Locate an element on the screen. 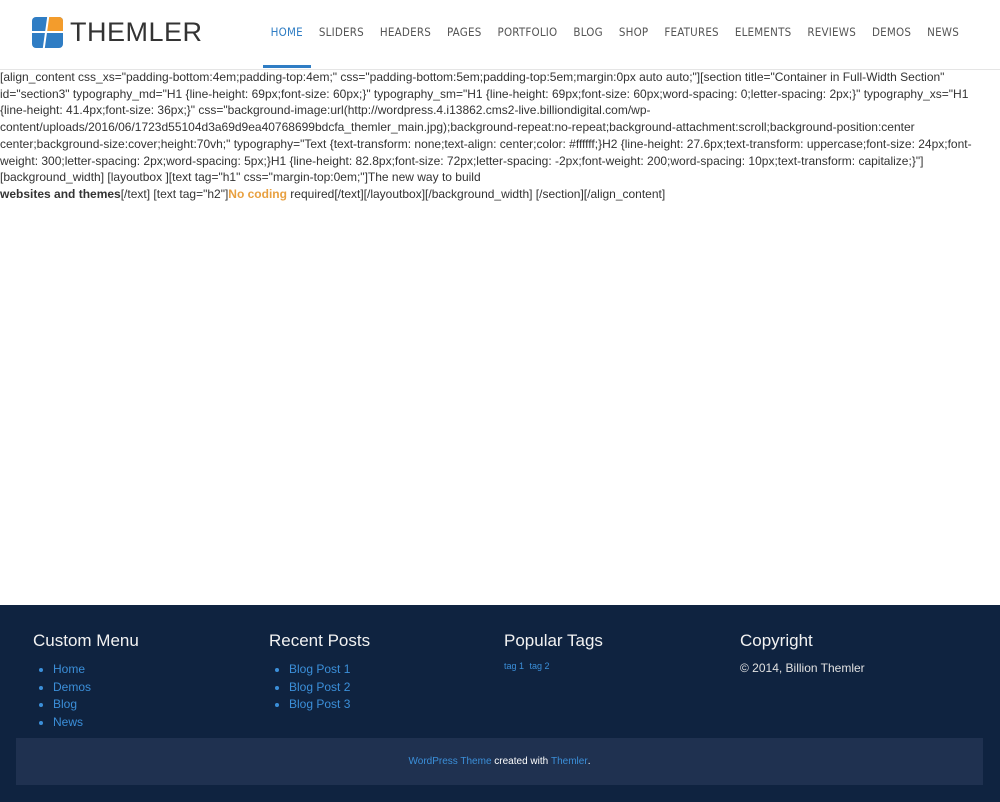  themler-link: Themler is located at coordinates (569, 761).